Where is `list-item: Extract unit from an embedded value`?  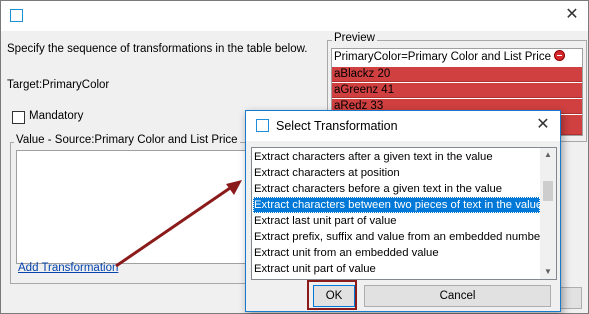
list-item: Extract unit from an embedded value is located at coordinates (396, 253).